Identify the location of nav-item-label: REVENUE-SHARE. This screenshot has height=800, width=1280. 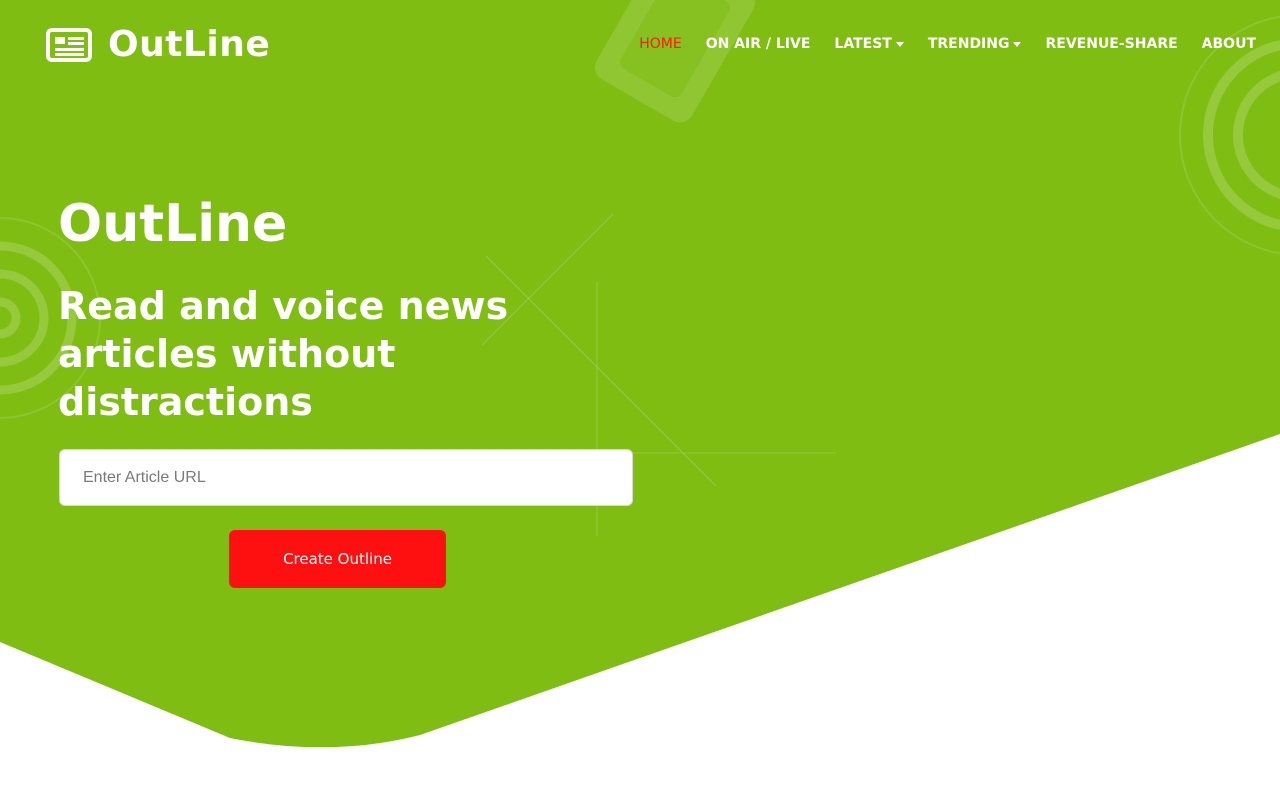
(1111, 44).